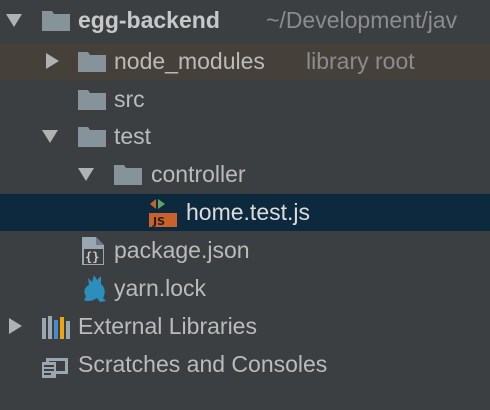 This screenshot has height=410, width=490. What do you see at coordinates (129, 99) in the screenshot?
I see `src-label: src` at bounding box center [129, 99].